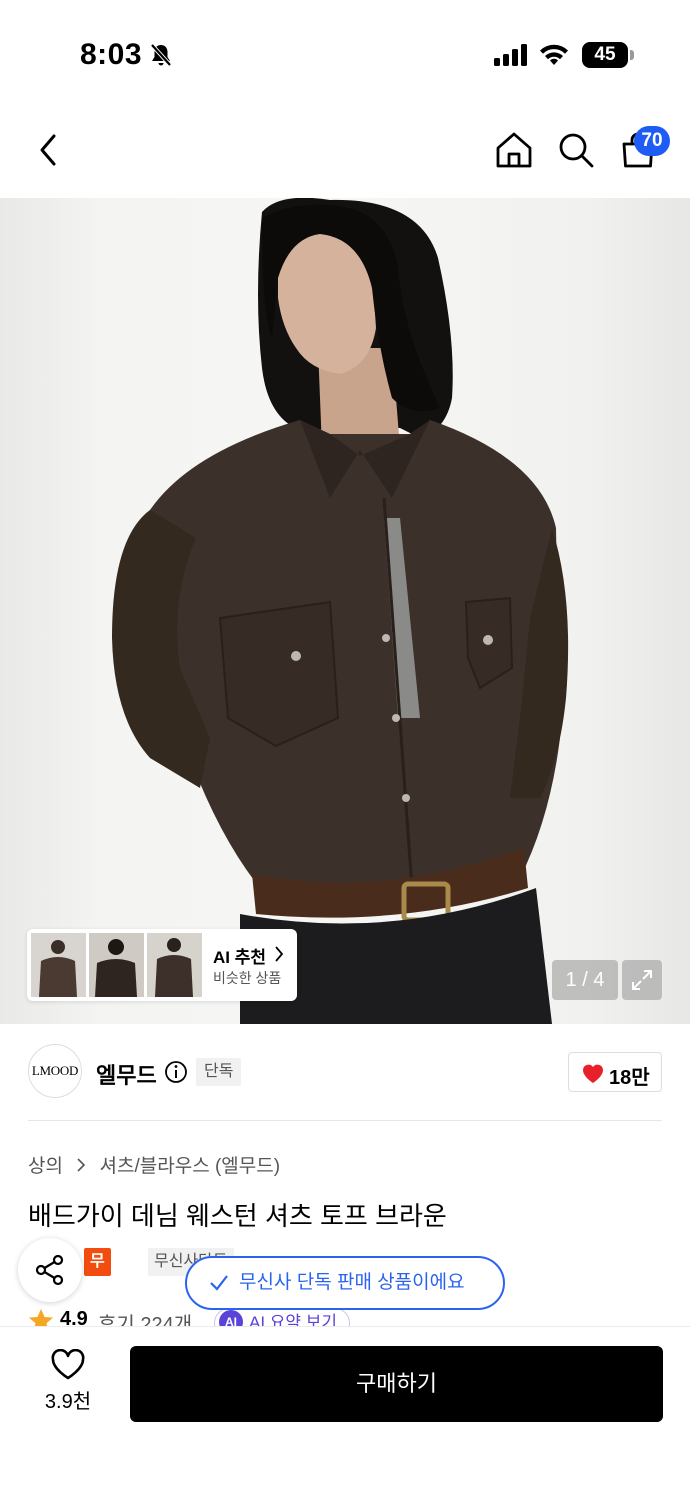  I want to click on ai-summary-label: AI 요약 보기, so click(293, 1319).